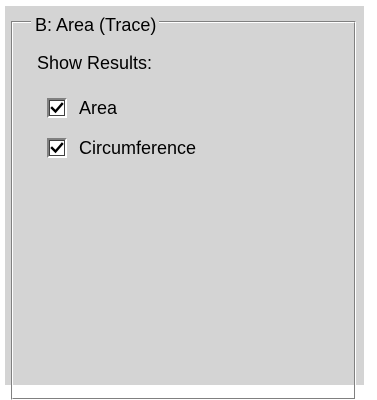  I want to click on area-checkbox, so click(57, 108).